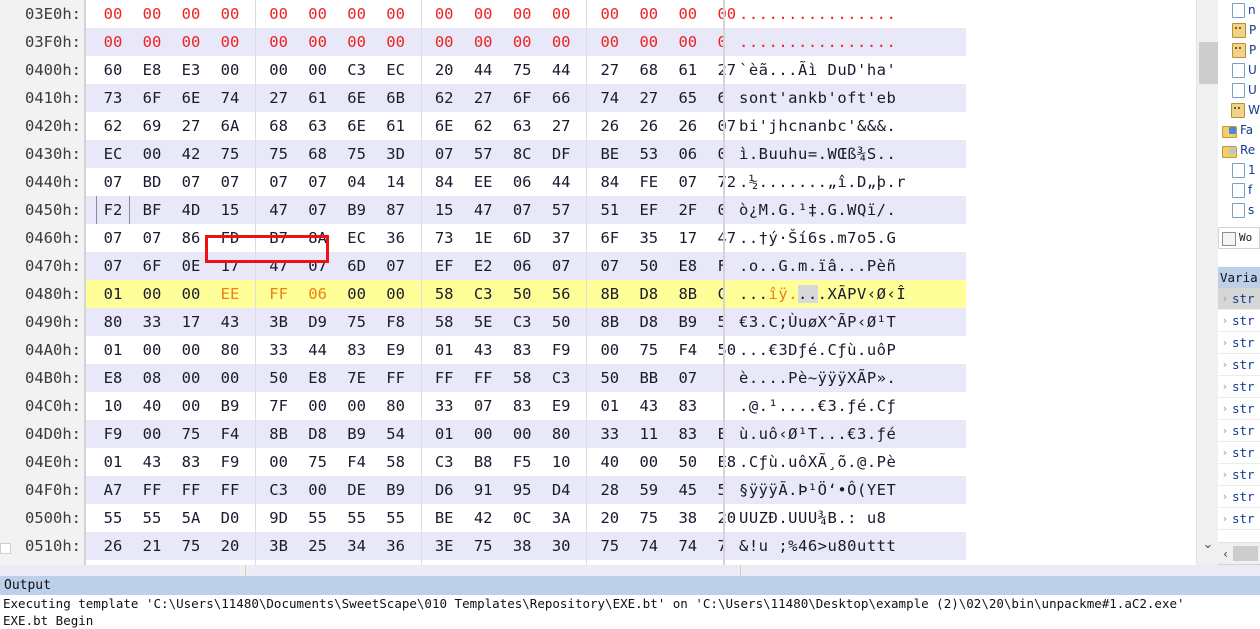 This screenshot has width=1260, height=629. I want to click on ascii-column: .Cƒù.uôXÃ¸õ.@.Pè, so click(845, 462).